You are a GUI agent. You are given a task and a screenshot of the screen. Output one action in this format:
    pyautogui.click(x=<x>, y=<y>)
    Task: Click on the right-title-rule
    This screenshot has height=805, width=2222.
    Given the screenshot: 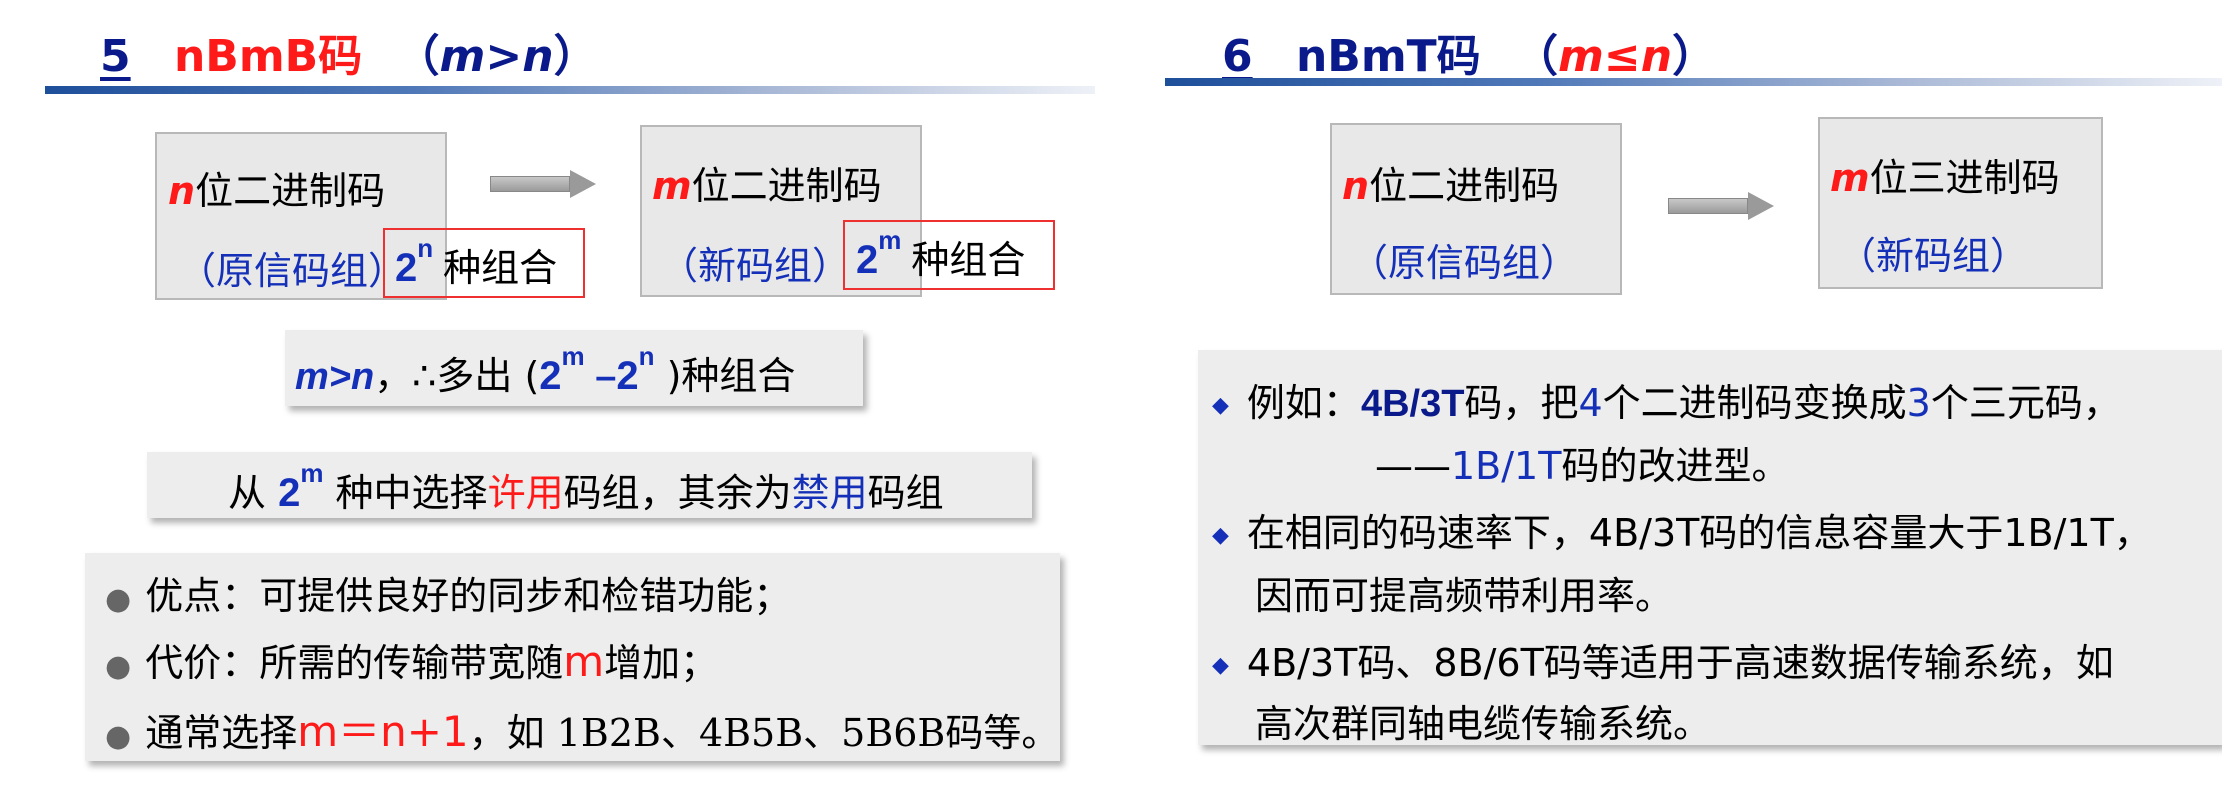 What is the action you would take?
    pyautogui.click(x=1693, y=82)
    